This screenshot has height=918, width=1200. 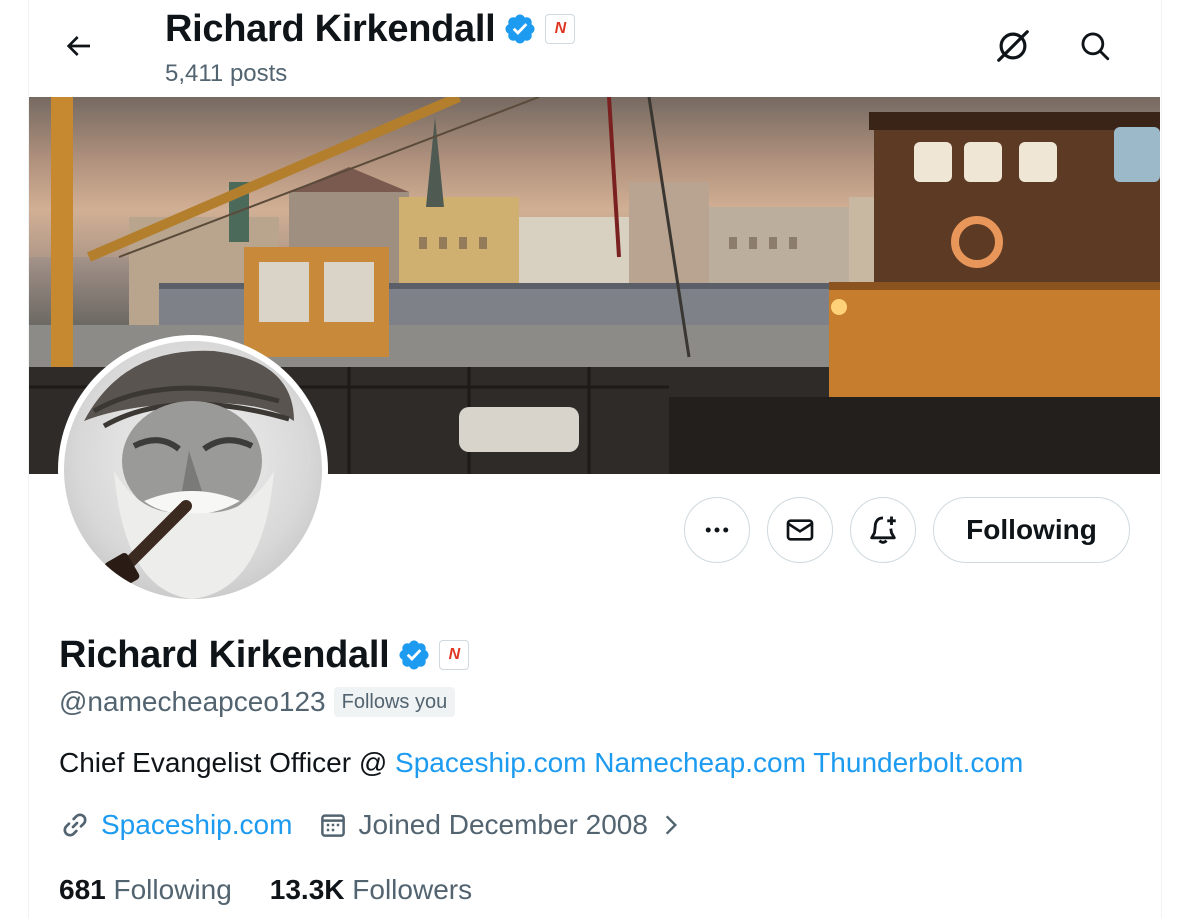 I want to click on profile-meta: Spaceship.com Joined December 2008, so click(x=371, y=825).